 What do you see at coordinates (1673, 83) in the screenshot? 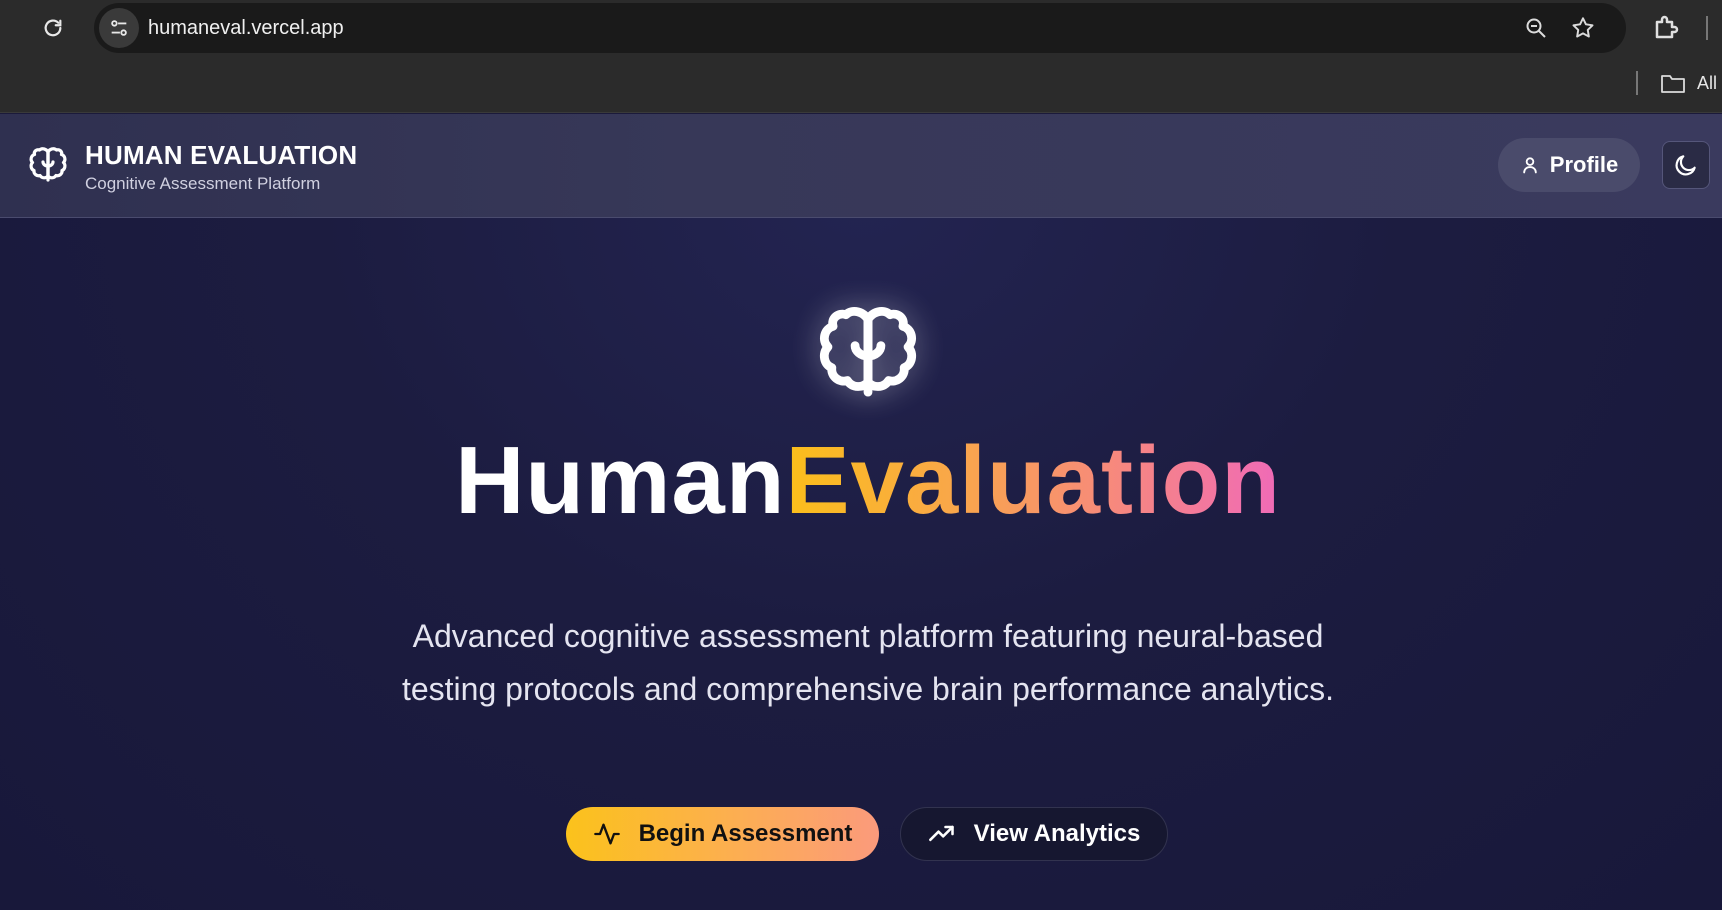
I see `folder-icon` at bounding box center [1673, 83].